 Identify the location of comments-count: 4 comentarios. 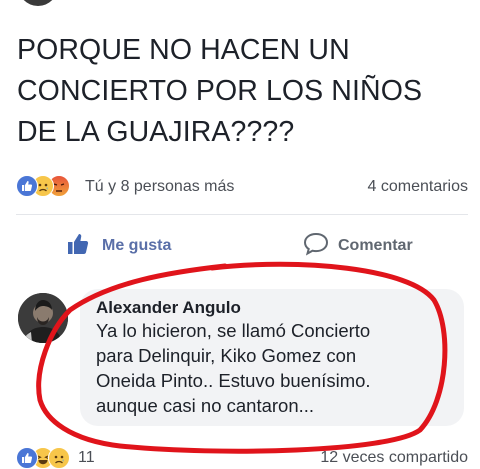
(418, 187).